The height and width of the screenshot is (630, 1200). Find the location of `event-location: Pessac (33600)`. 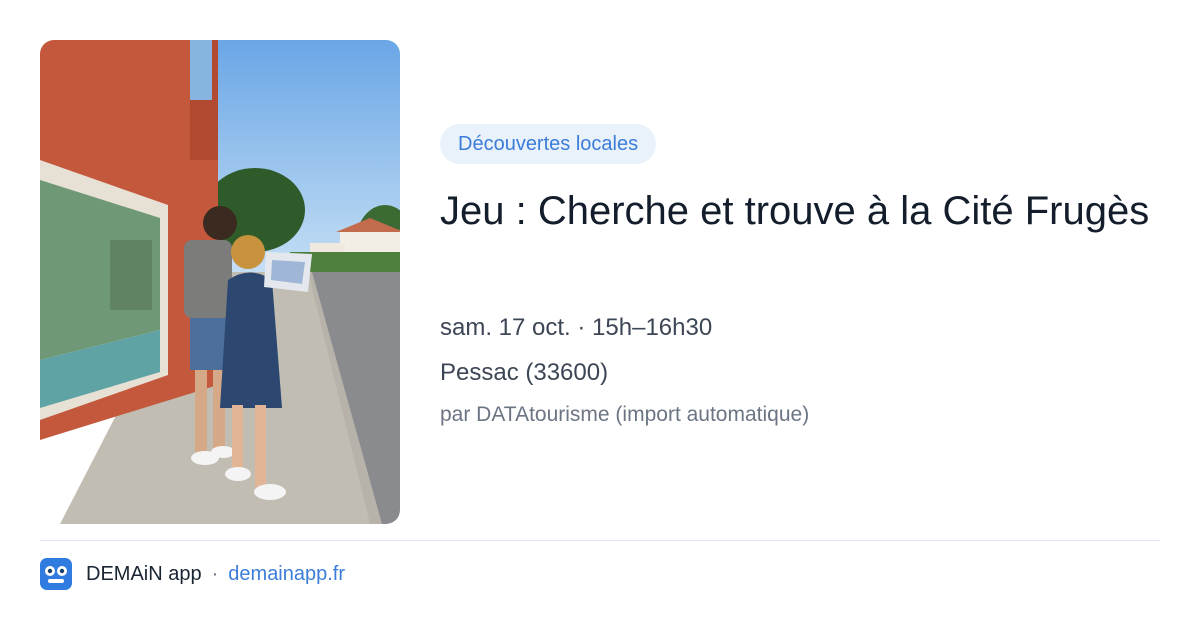

event-location: Pessac (33600) is located at coordinates (524, 372).